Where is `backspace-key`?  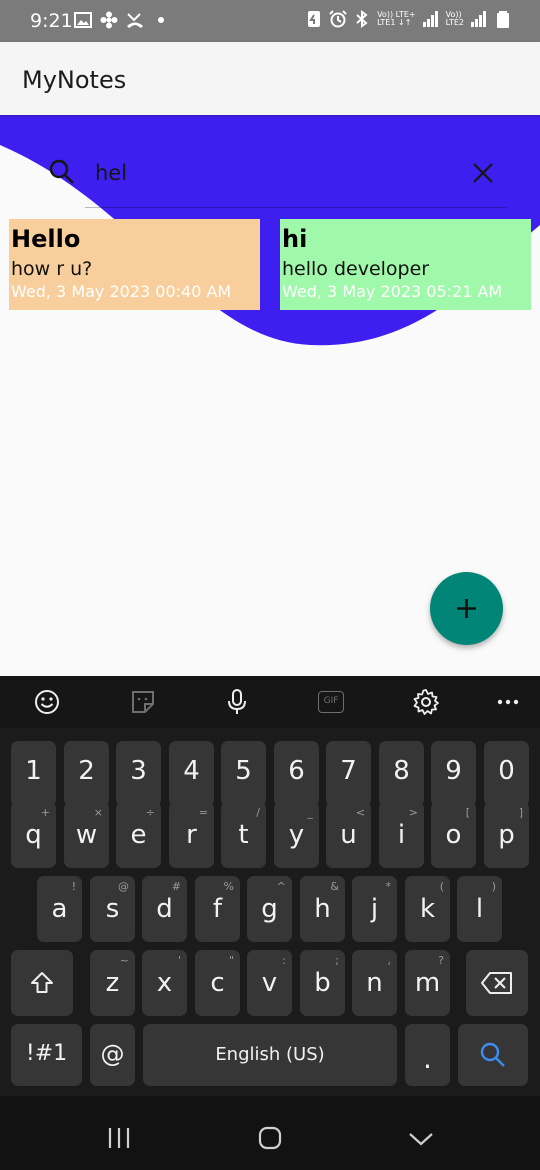
backspace-key is located at coordinates (497, 983).